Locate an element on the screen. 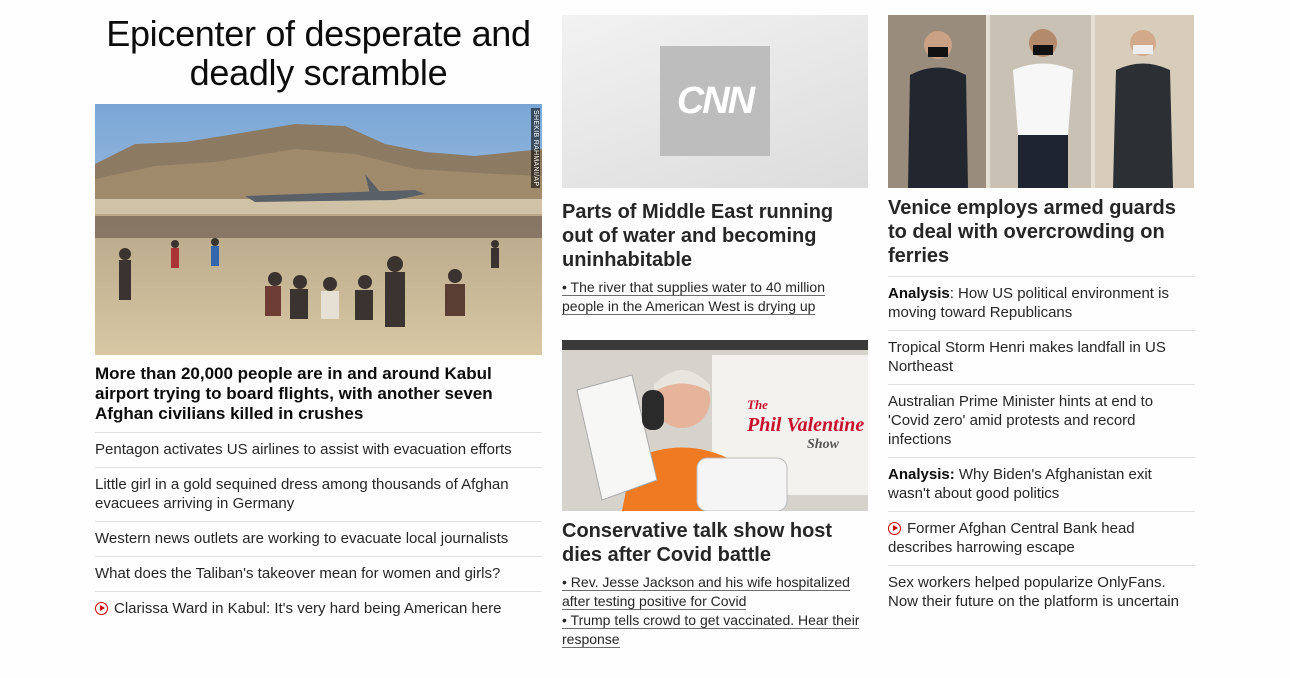 The width and height of the screenshot is (1290, 678). banner-show-text: Show is located at coordinates (823, 444).